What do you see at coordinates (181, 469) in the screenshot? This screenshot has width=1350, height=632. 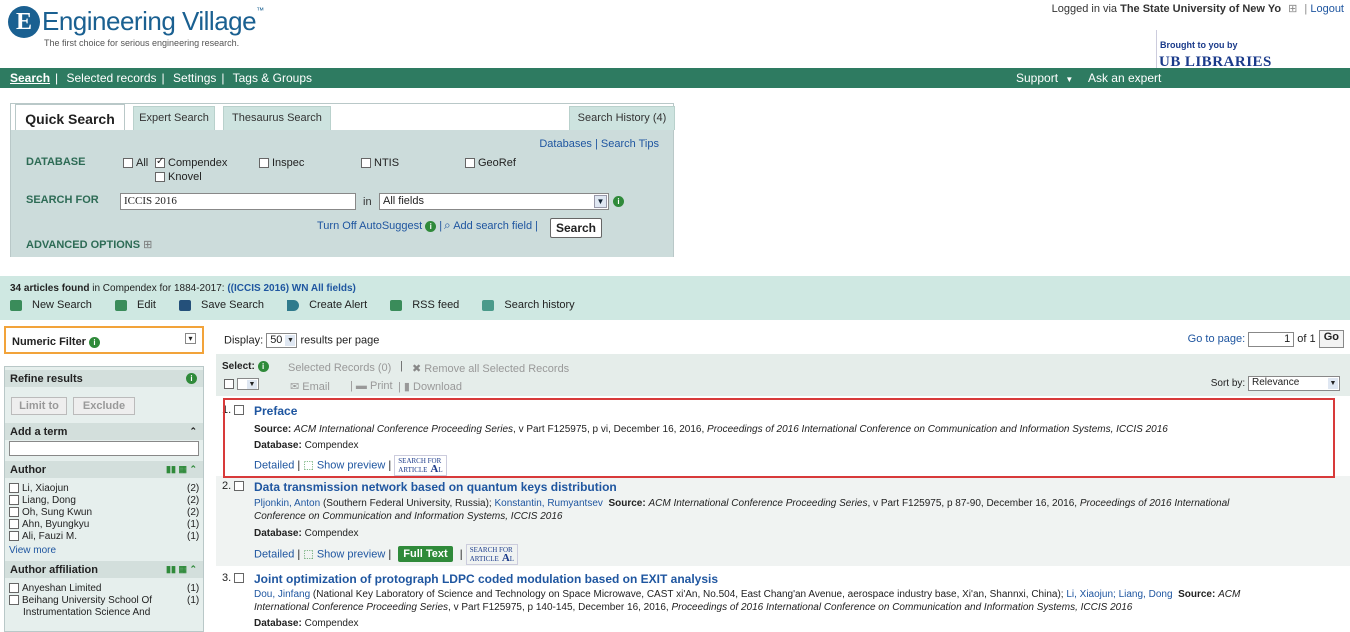 I see `author-chart-icon: ▮▮ ▦ ⌃` at bounding box center [181, 469].